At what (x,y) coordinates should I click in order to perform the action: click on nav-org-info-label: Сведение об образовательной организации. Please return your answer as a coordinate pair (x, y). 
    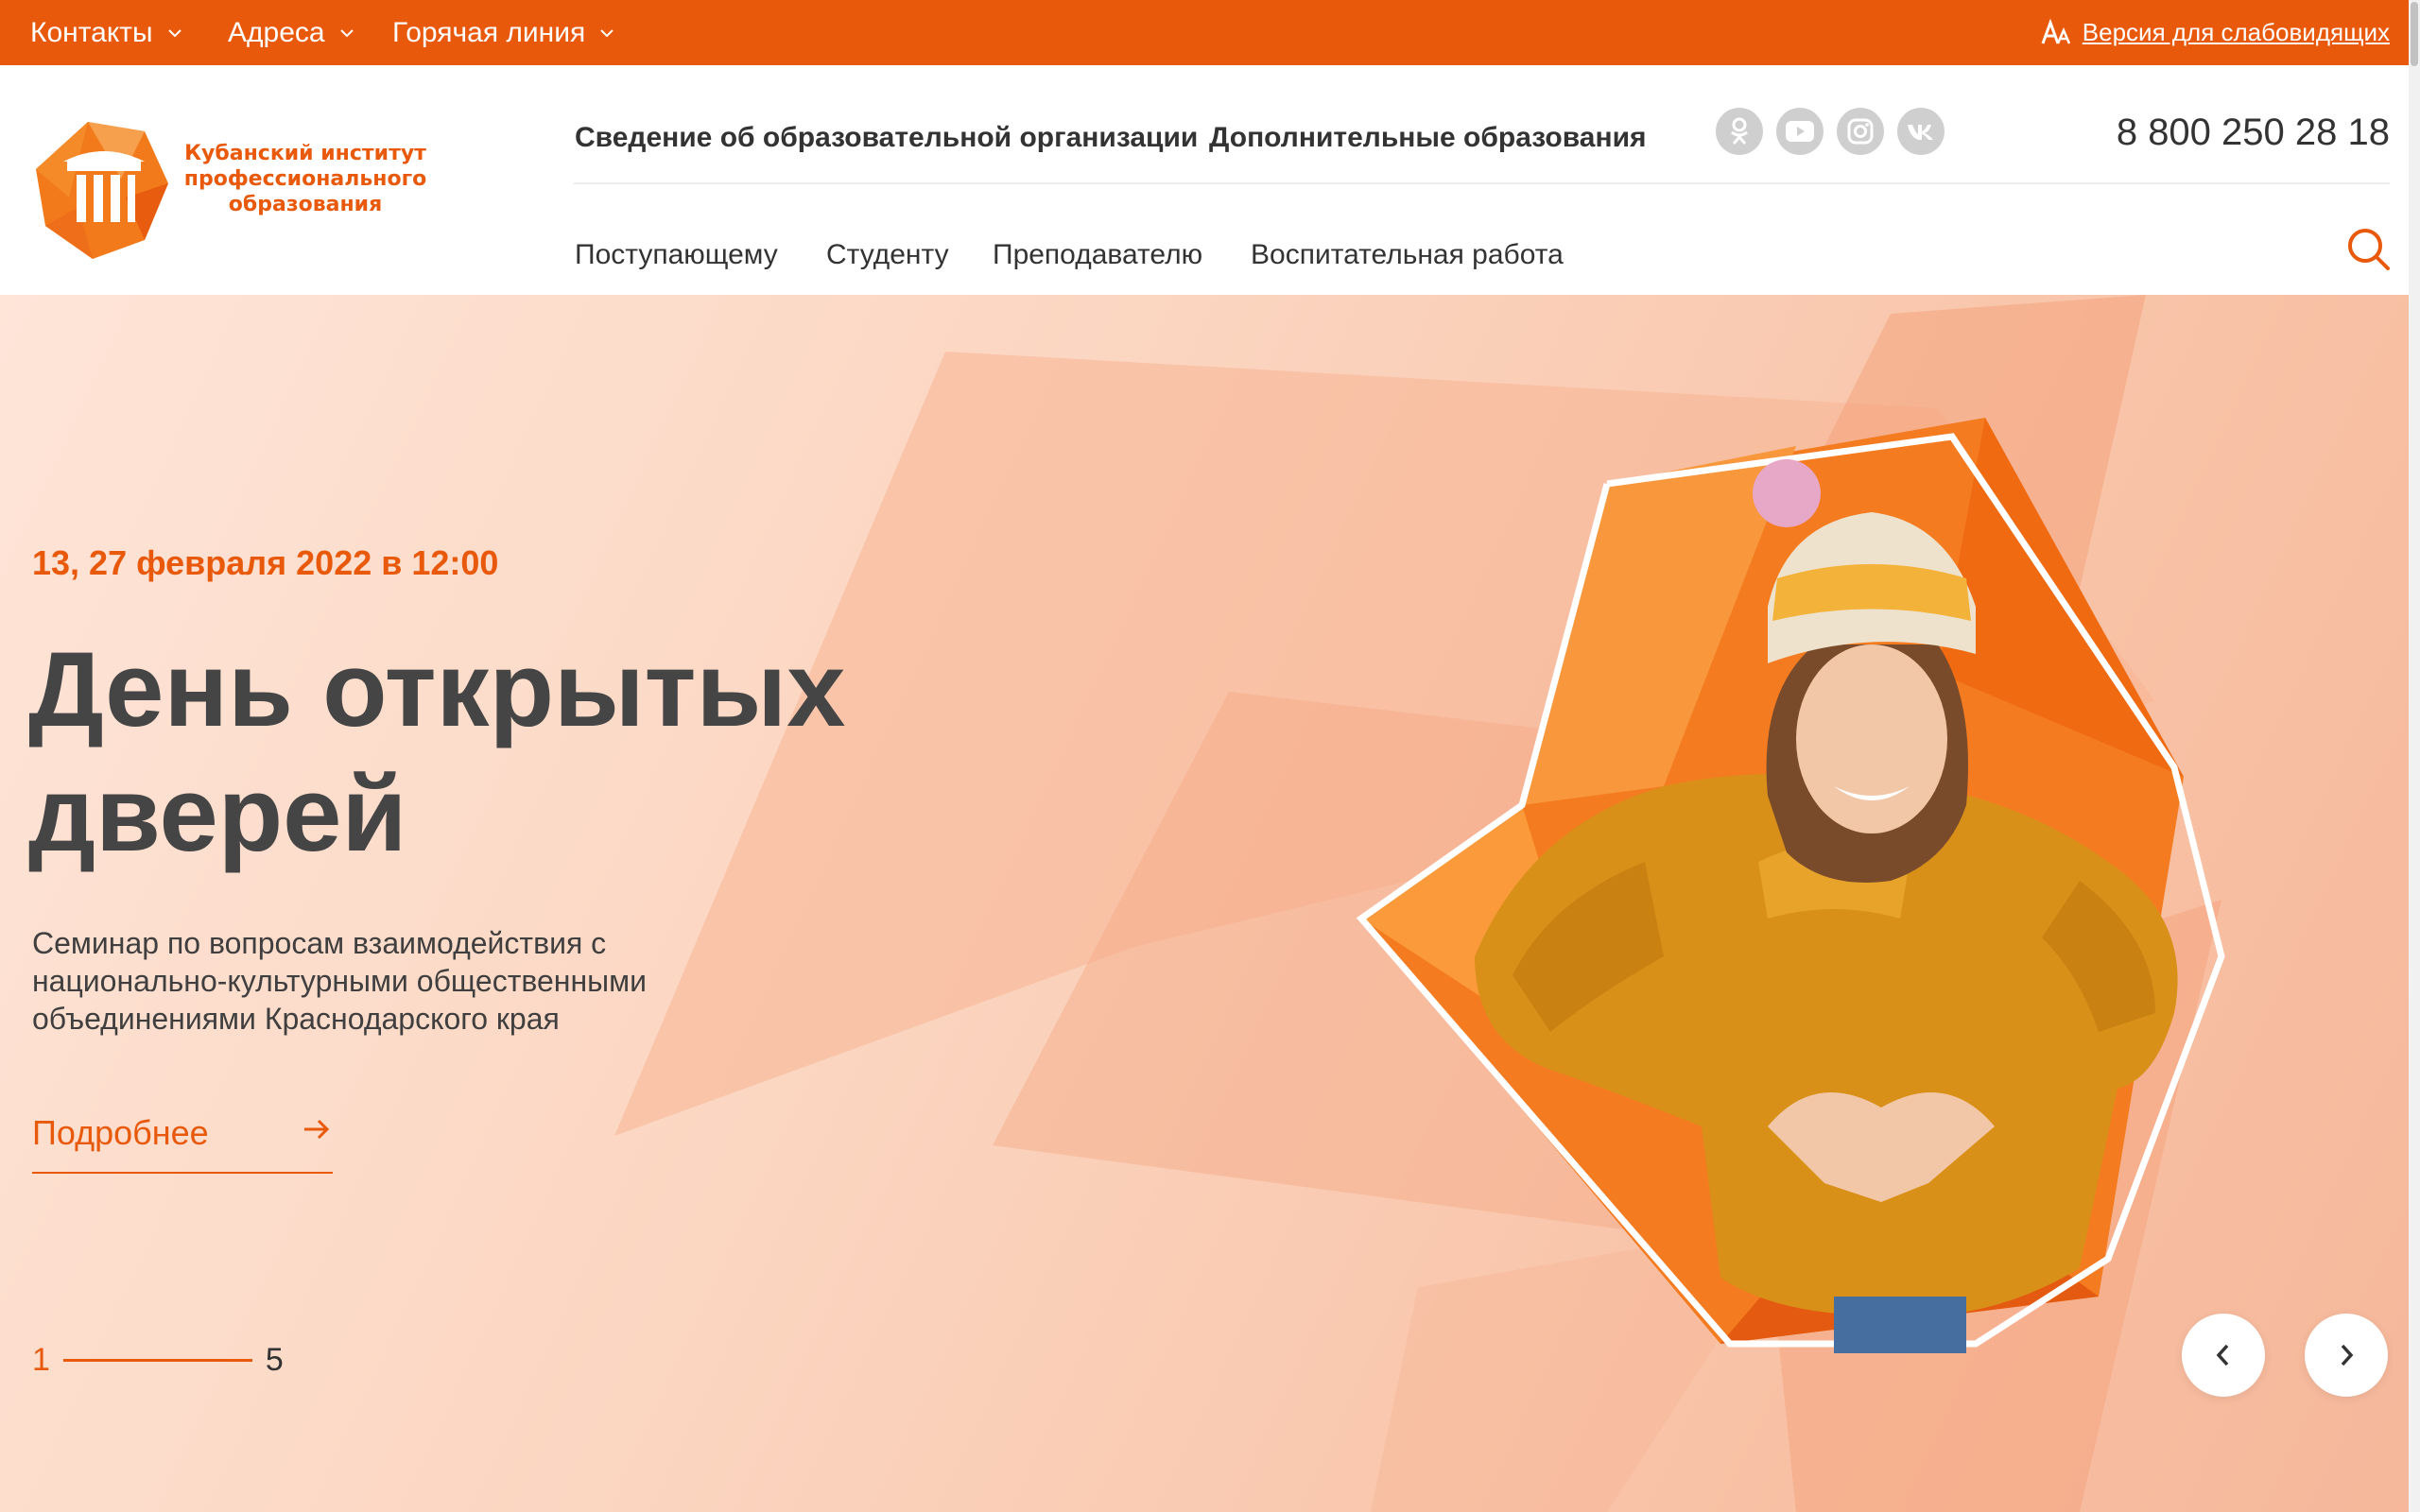
    Looking at the image, I should click on (887, 137).